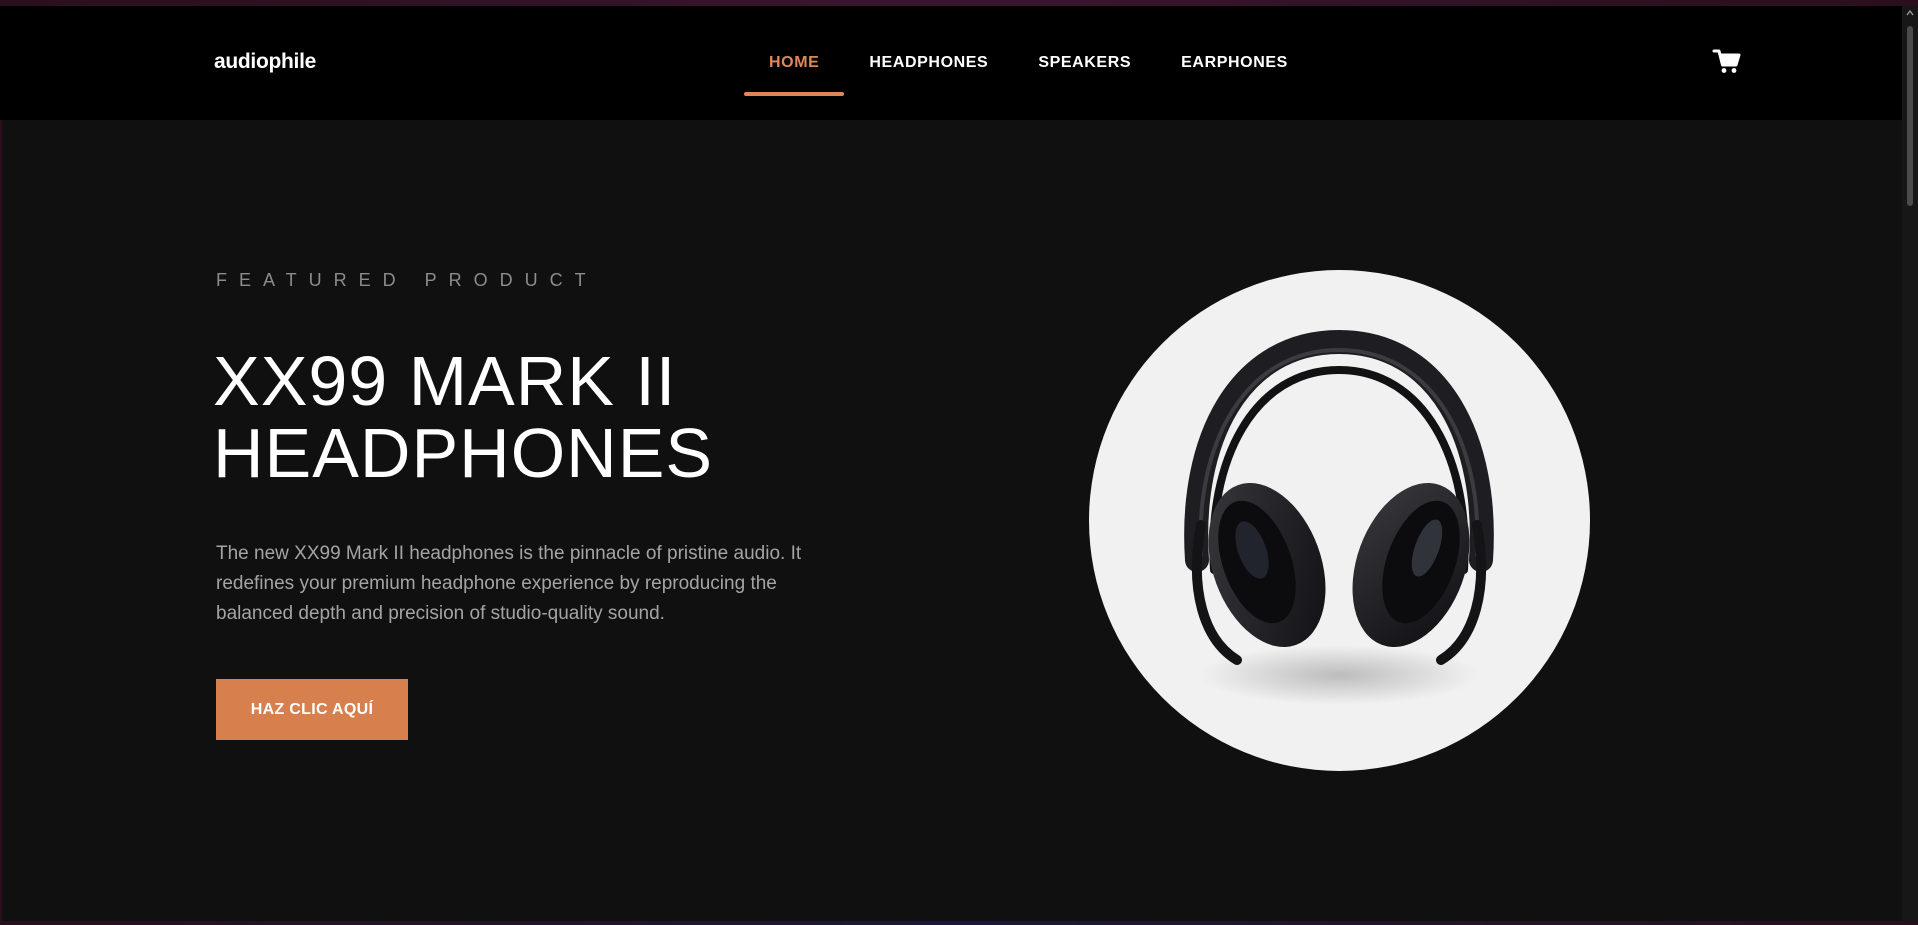 Image resolution: width=1918 pixels, height=925 pixels. I want to click on shopping-cart-icon, so click(1727, 61).